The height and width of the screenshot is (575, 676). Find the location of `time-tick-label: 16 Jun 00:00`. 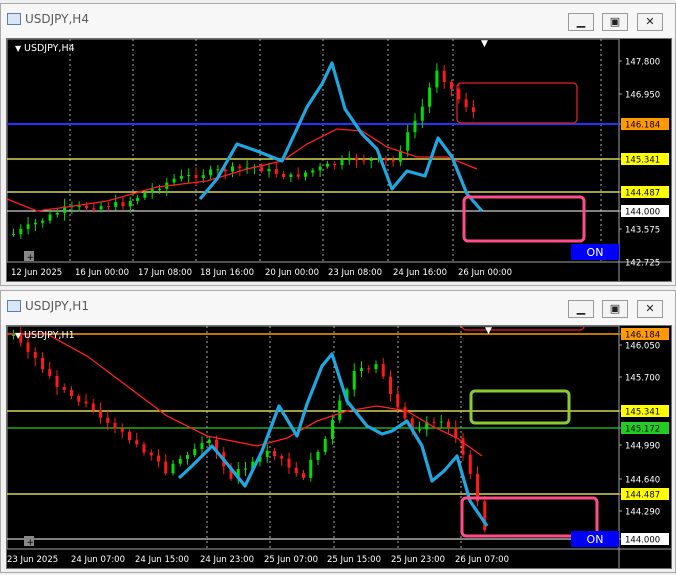

time-tick-label: 16 Jun 00:00 is located at coordinates (102, 273).